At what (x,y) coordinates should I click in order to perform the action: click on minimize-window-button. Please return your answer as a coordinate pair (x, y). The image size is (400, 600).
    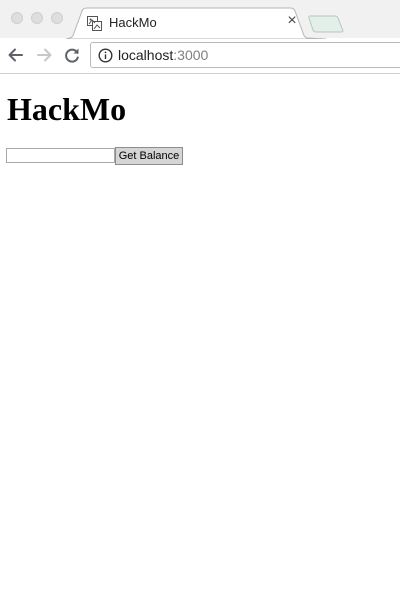
    Looking at the image, I should click on (37, 18).